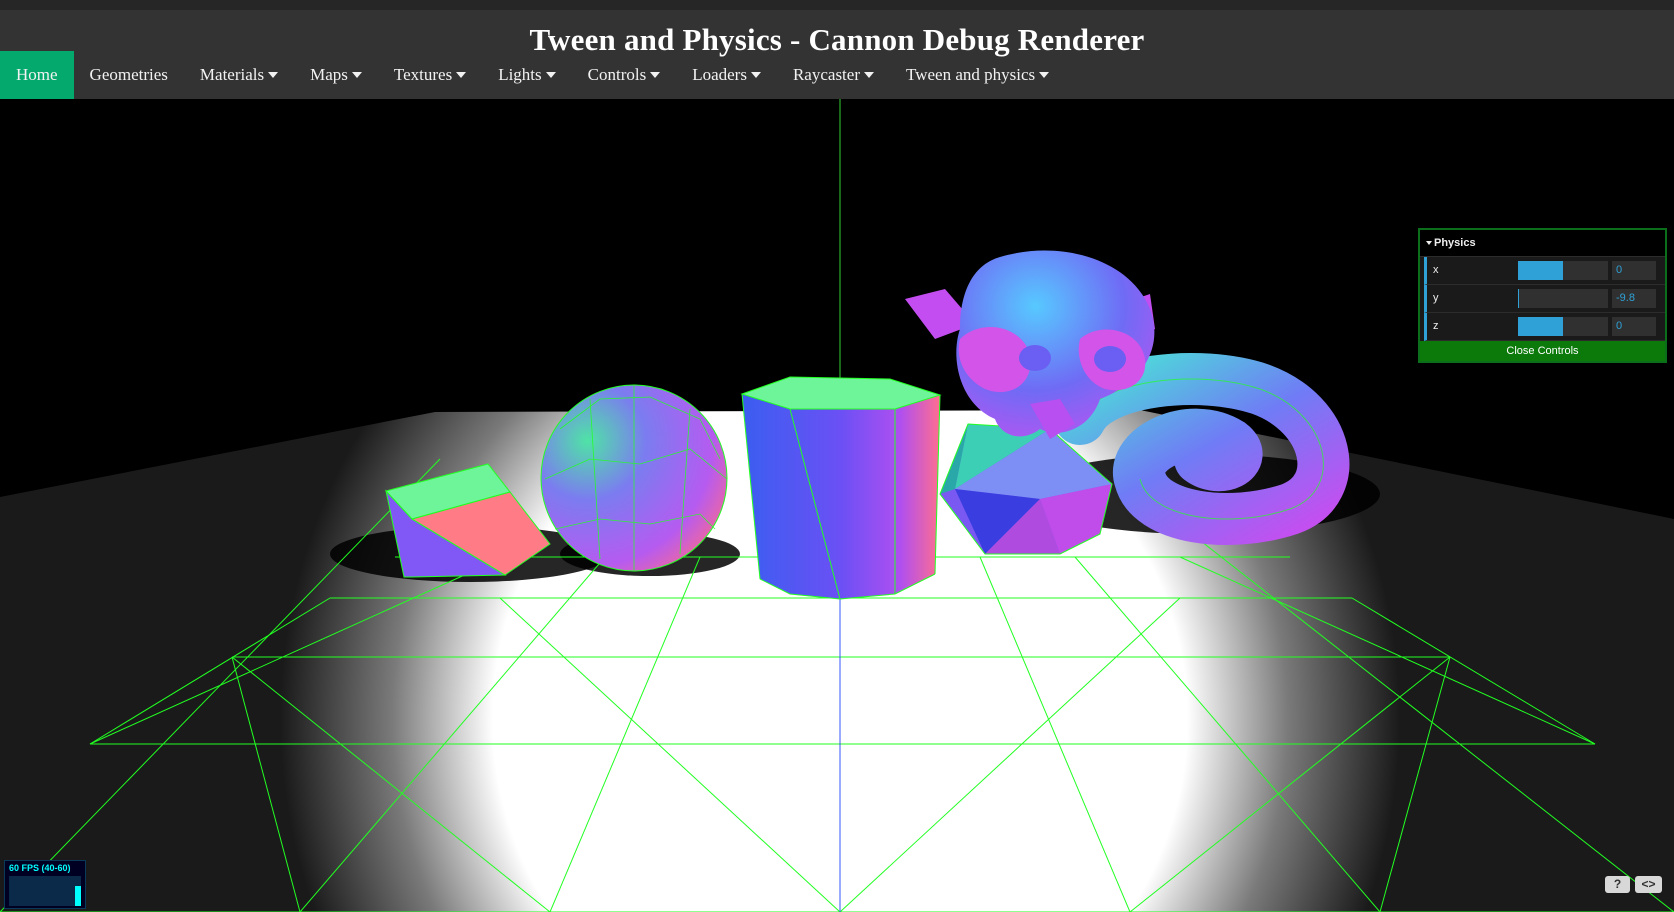 The height and width of the screenshot is (912, 1674). What do you see at coordinates (40, 868) in the screenshot?
I see `fps-text: 60 FPS (40-60)` at bounding box center [40, 868].